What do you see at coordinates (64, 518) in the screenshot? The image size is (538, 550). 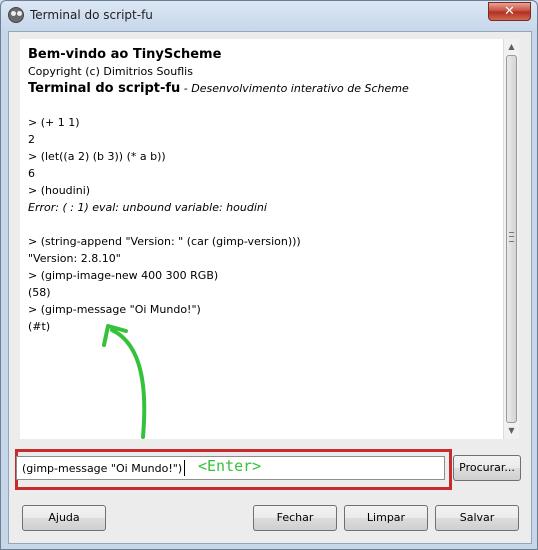 I see `help-button: Ajuda` at bounding box center [64, 518].